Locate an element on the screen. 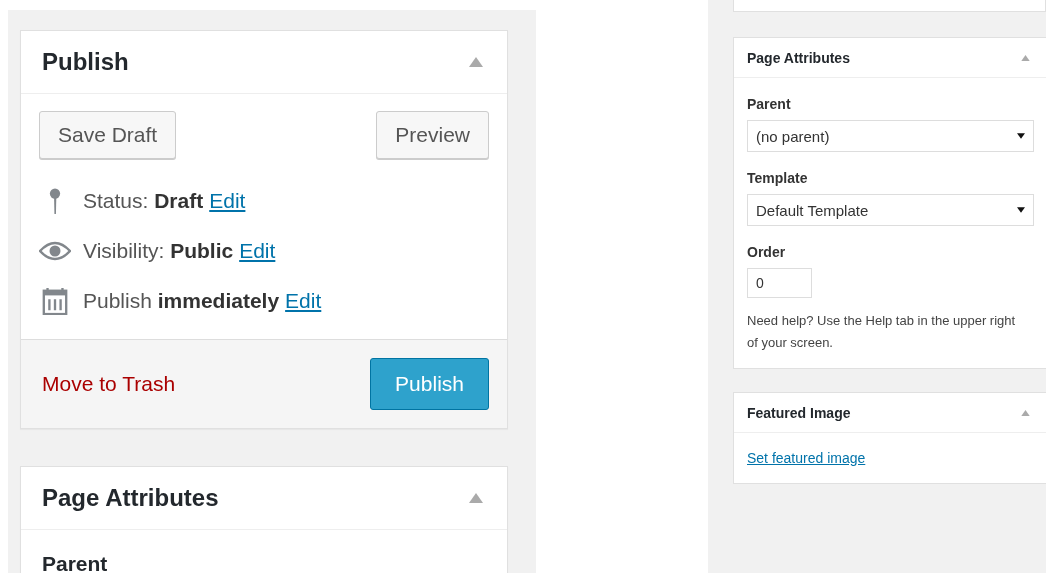 This screenshot has height=573, width=1046. parent-select: (no parent) is located at coordinates (890, 136).